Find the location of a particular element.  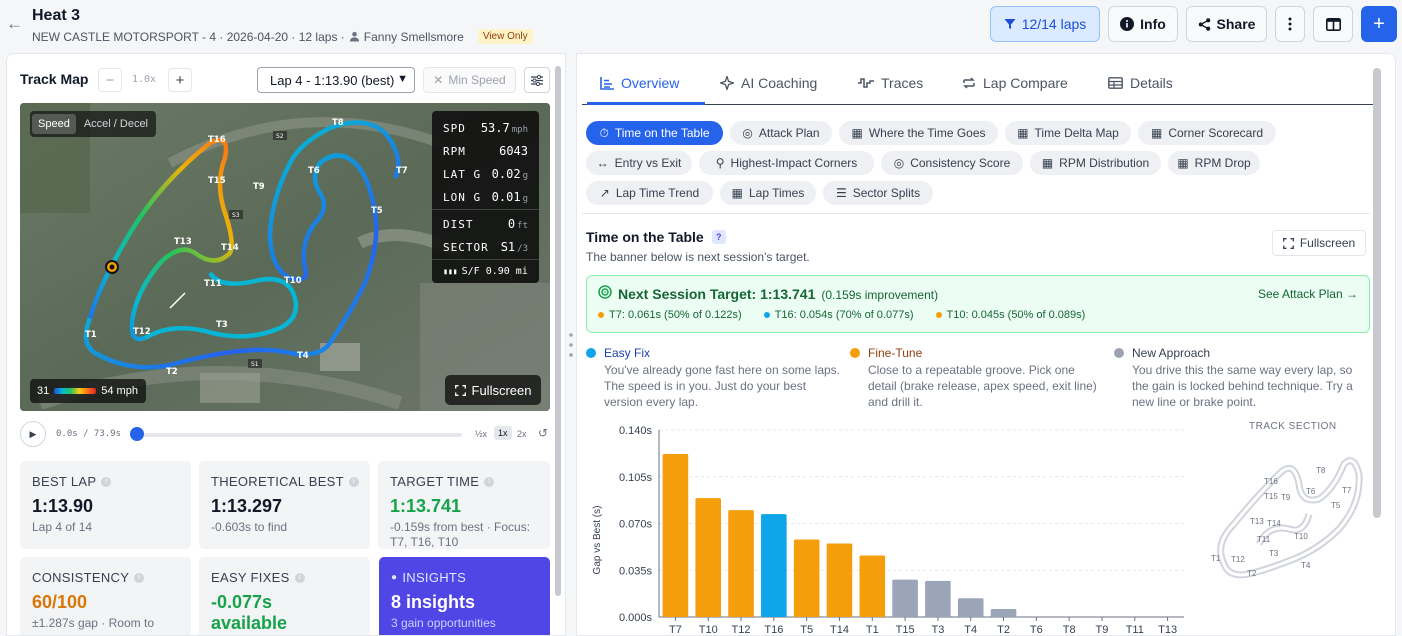

help-icon: ? is located at coordinates (718, 237).